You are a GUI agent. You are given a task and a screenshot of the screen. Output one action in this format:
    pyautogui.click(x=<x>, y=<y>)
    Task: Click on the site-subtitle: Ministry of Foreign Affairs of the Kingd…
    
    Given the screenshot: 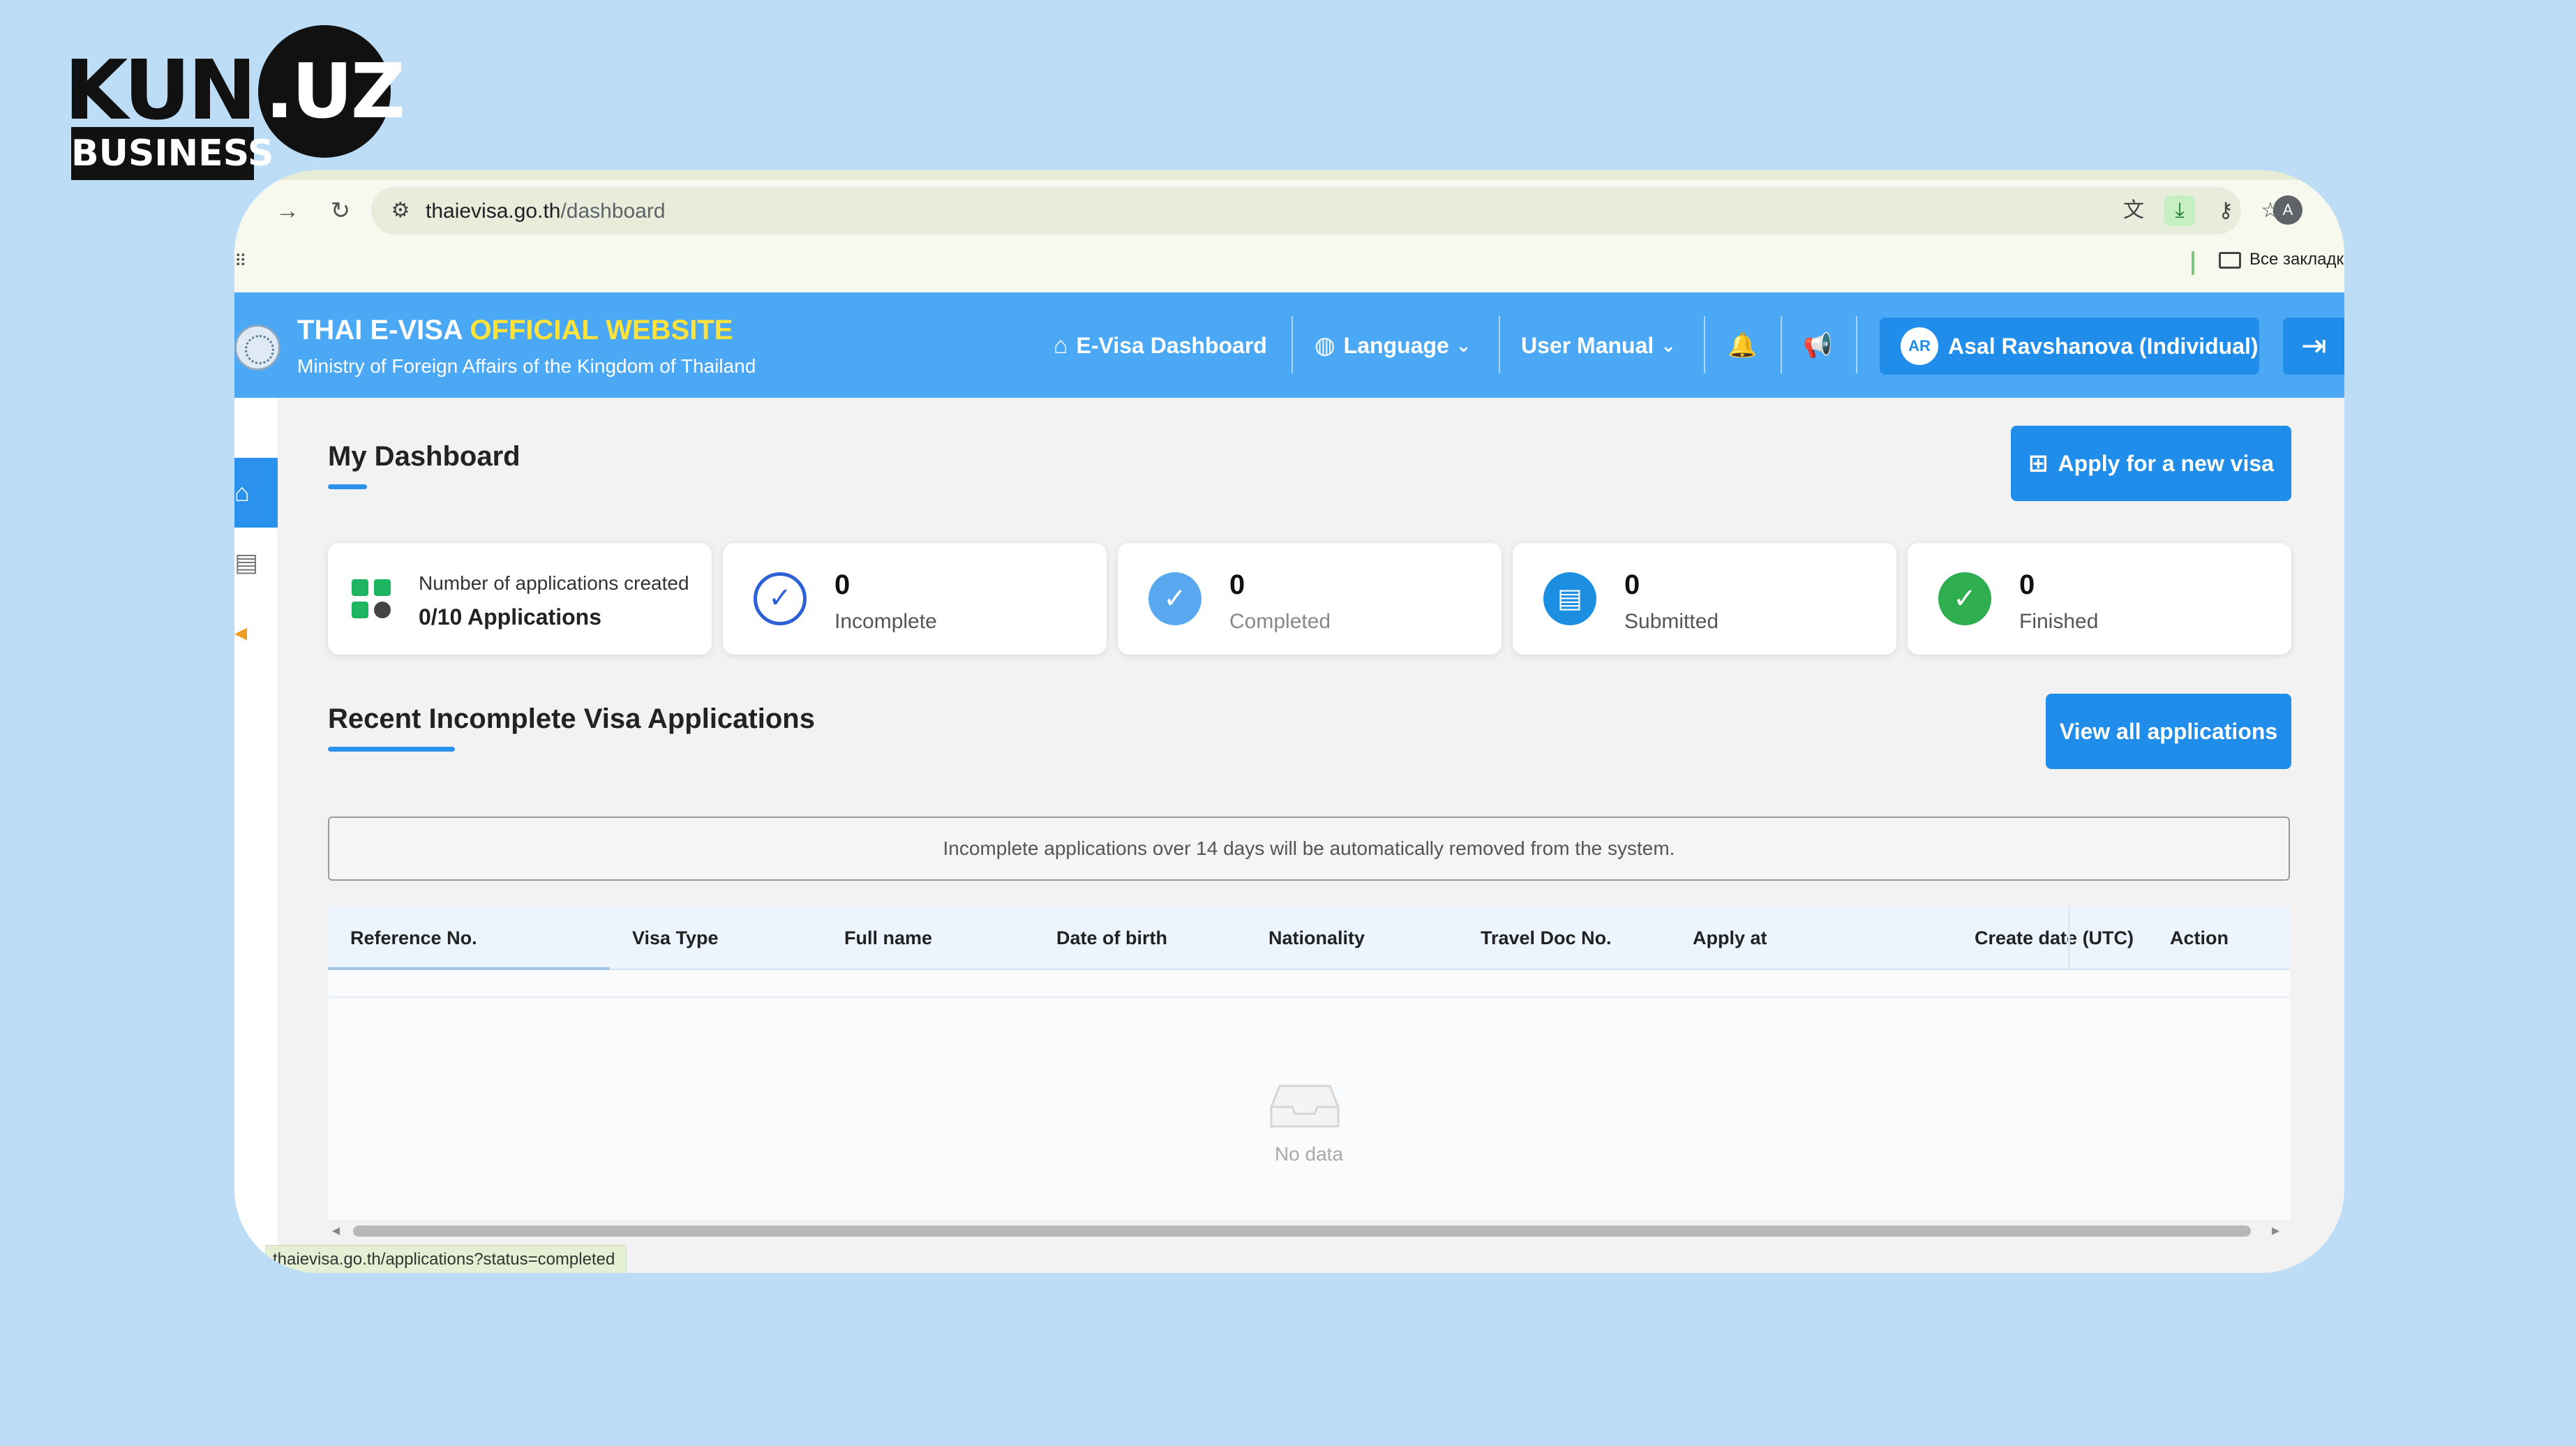 What is the action you would take?
    pyautogui.click(x=526, y=366)
    